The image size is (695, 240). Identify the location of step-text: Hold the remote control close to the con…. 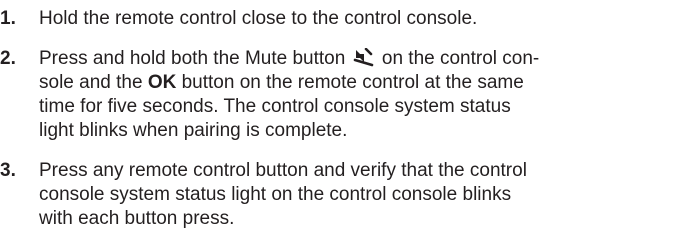
(258, 18).